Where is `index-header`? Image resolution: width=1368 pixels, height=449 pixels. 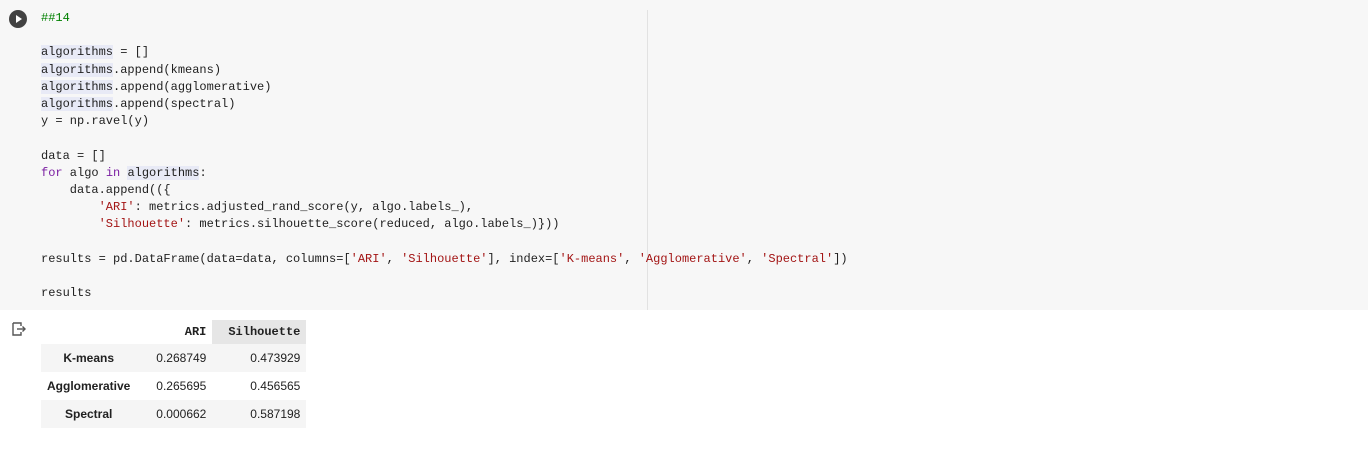
index-header is located at coordinates (88, 332).